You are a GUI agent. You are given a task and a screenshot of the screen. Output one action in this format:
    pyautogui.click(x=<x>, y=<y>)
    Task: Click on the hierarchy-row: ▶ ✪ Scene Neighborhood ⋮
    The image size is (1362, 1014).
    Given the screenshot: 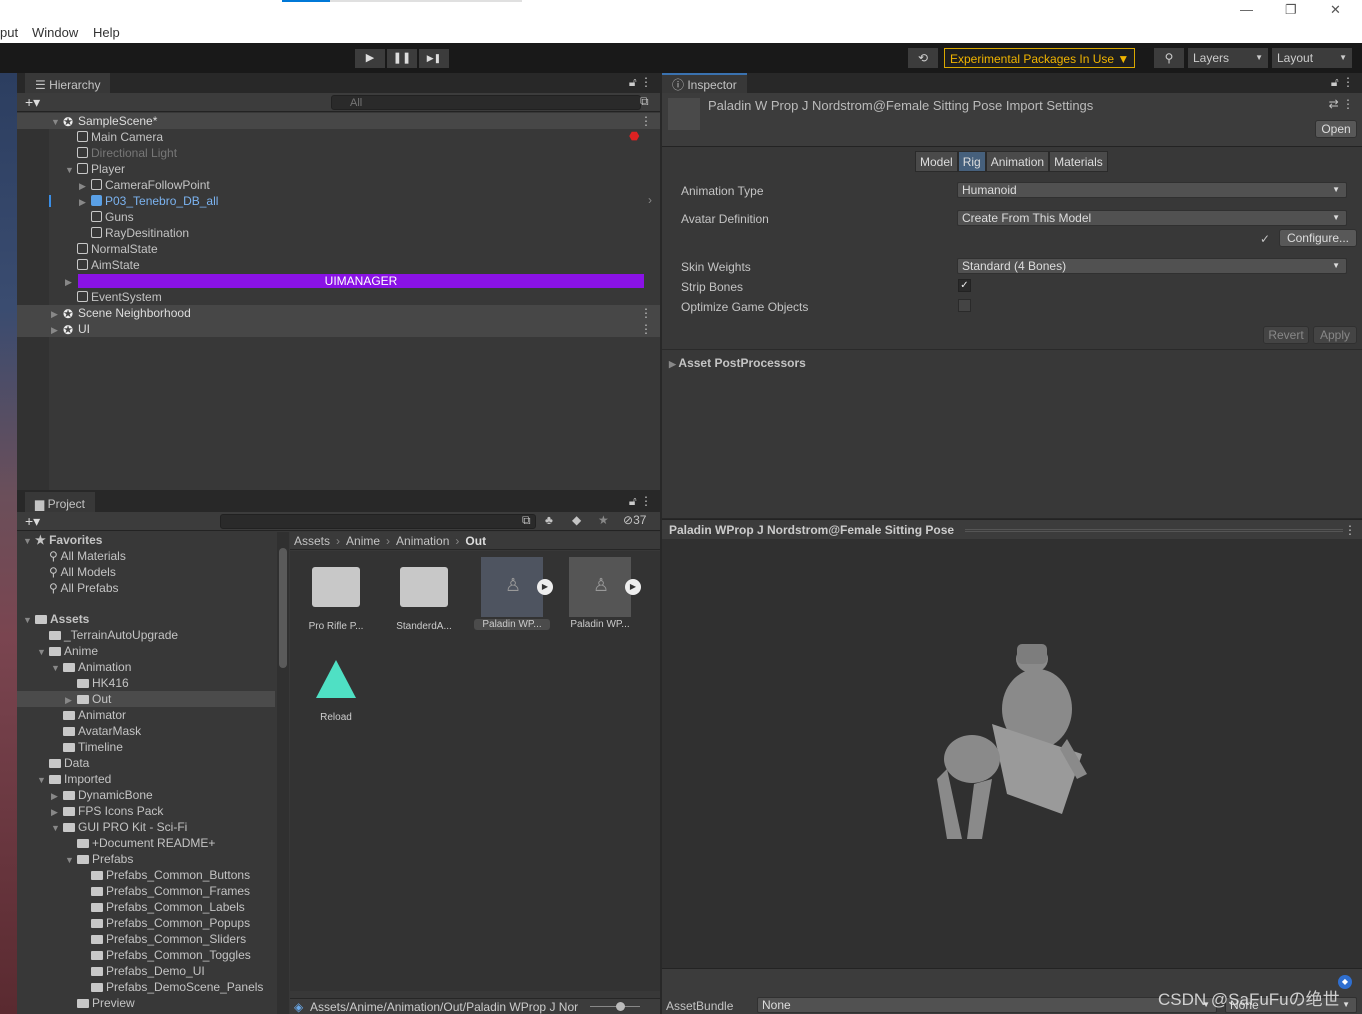 What is the action you would take?
    pyautogui.click(x=338, y=313)
    